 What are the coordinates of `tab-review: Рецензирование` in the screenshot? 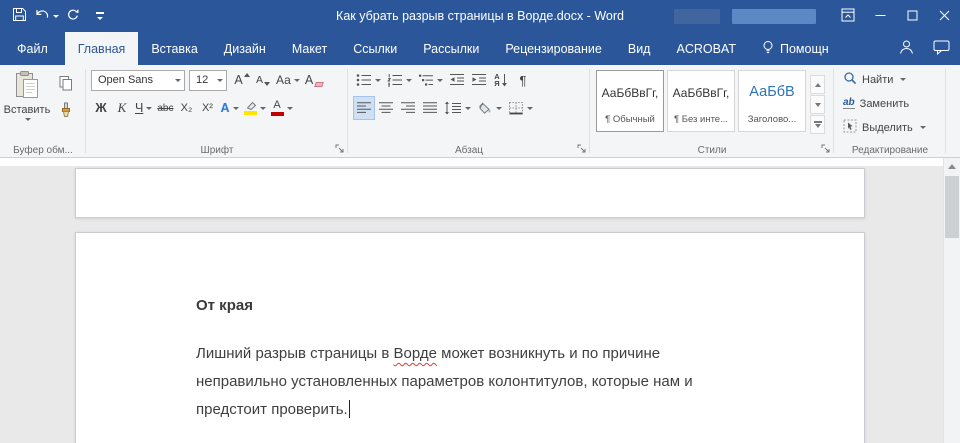 It's located at (553, 48).